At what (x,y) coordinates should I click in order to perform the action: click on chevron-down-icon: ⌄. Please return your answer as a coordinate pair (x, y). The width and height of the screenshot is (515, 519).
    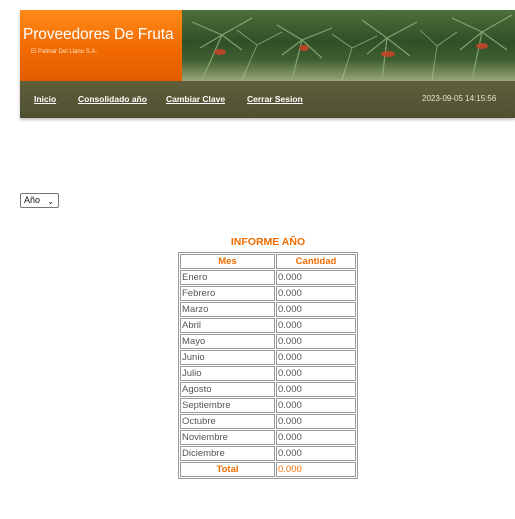
    Looking at the image, I should click on (50, 201).